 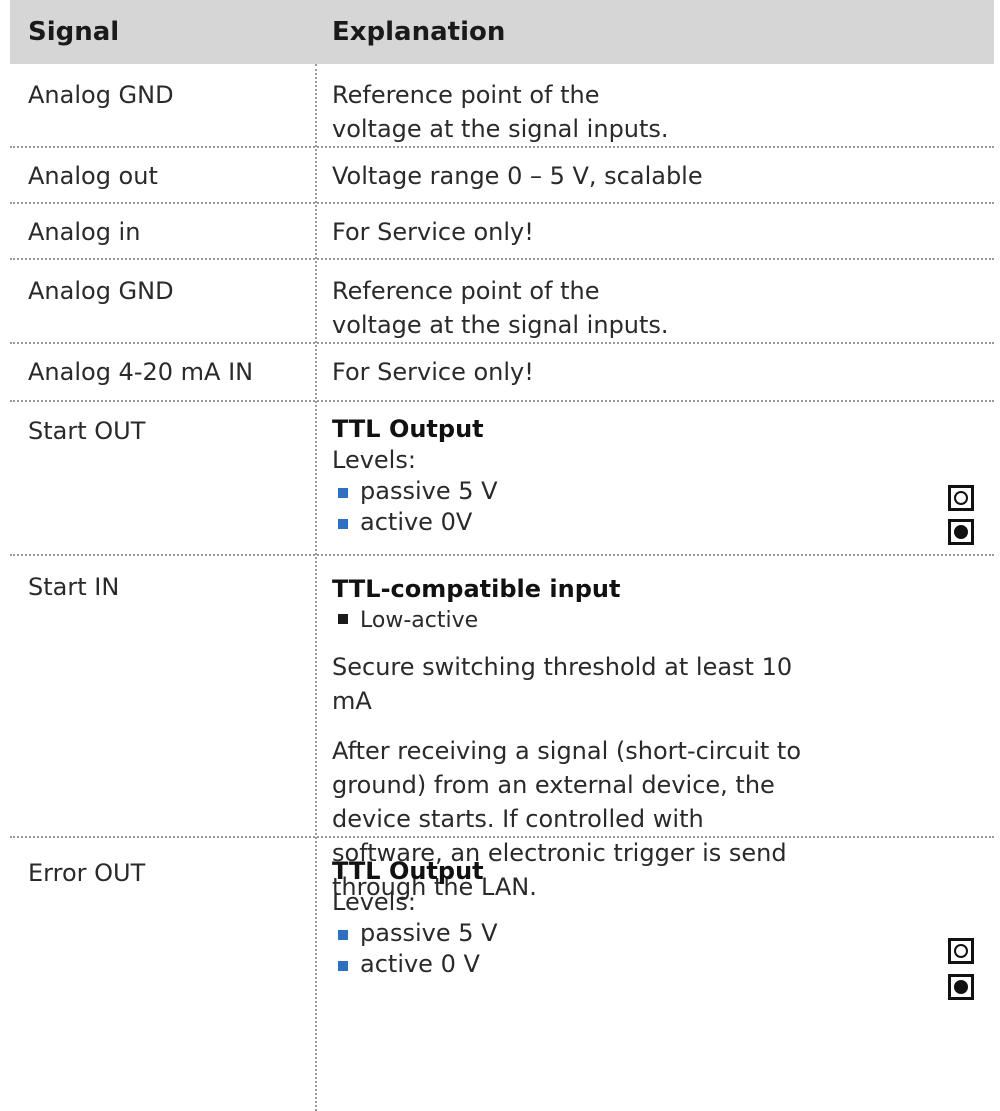 What do you see at coordinates (74, 32) in the screenshot?
I see `header-signal: Signal` at bounding box center [74, 32].